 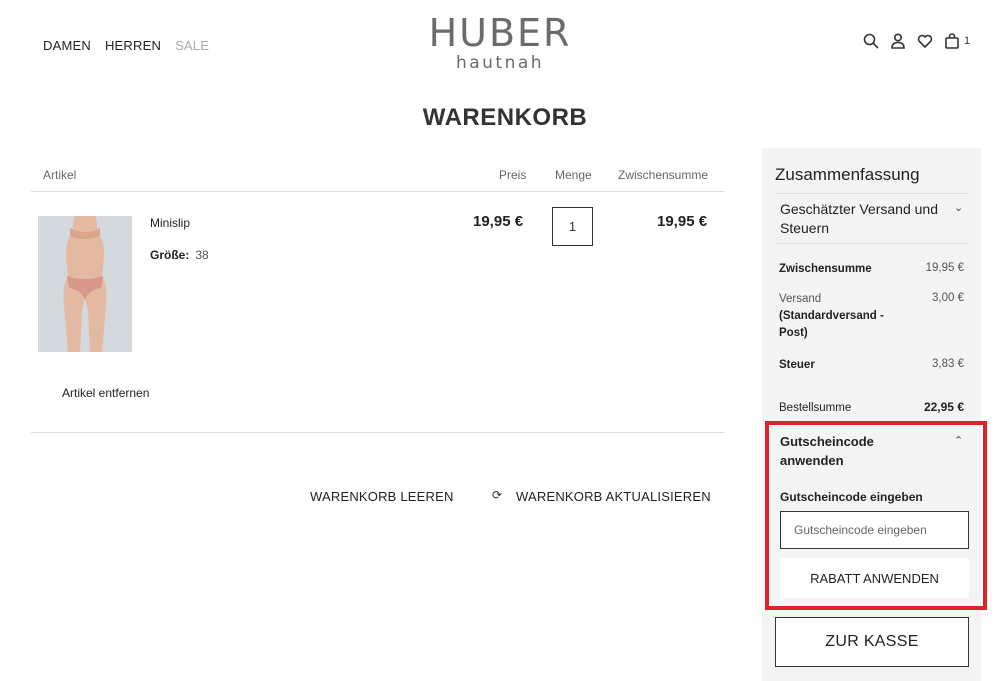 I want to click on summary-title: Zusammenfassung, so click(x=847, y=174).